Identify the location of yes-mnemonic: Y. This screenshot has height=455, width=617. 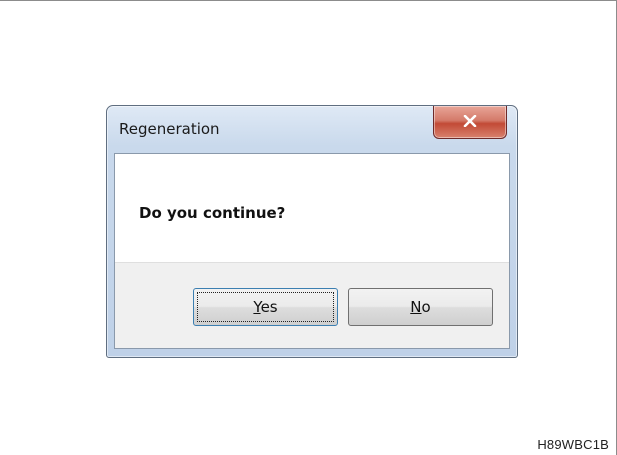
(257, 307).